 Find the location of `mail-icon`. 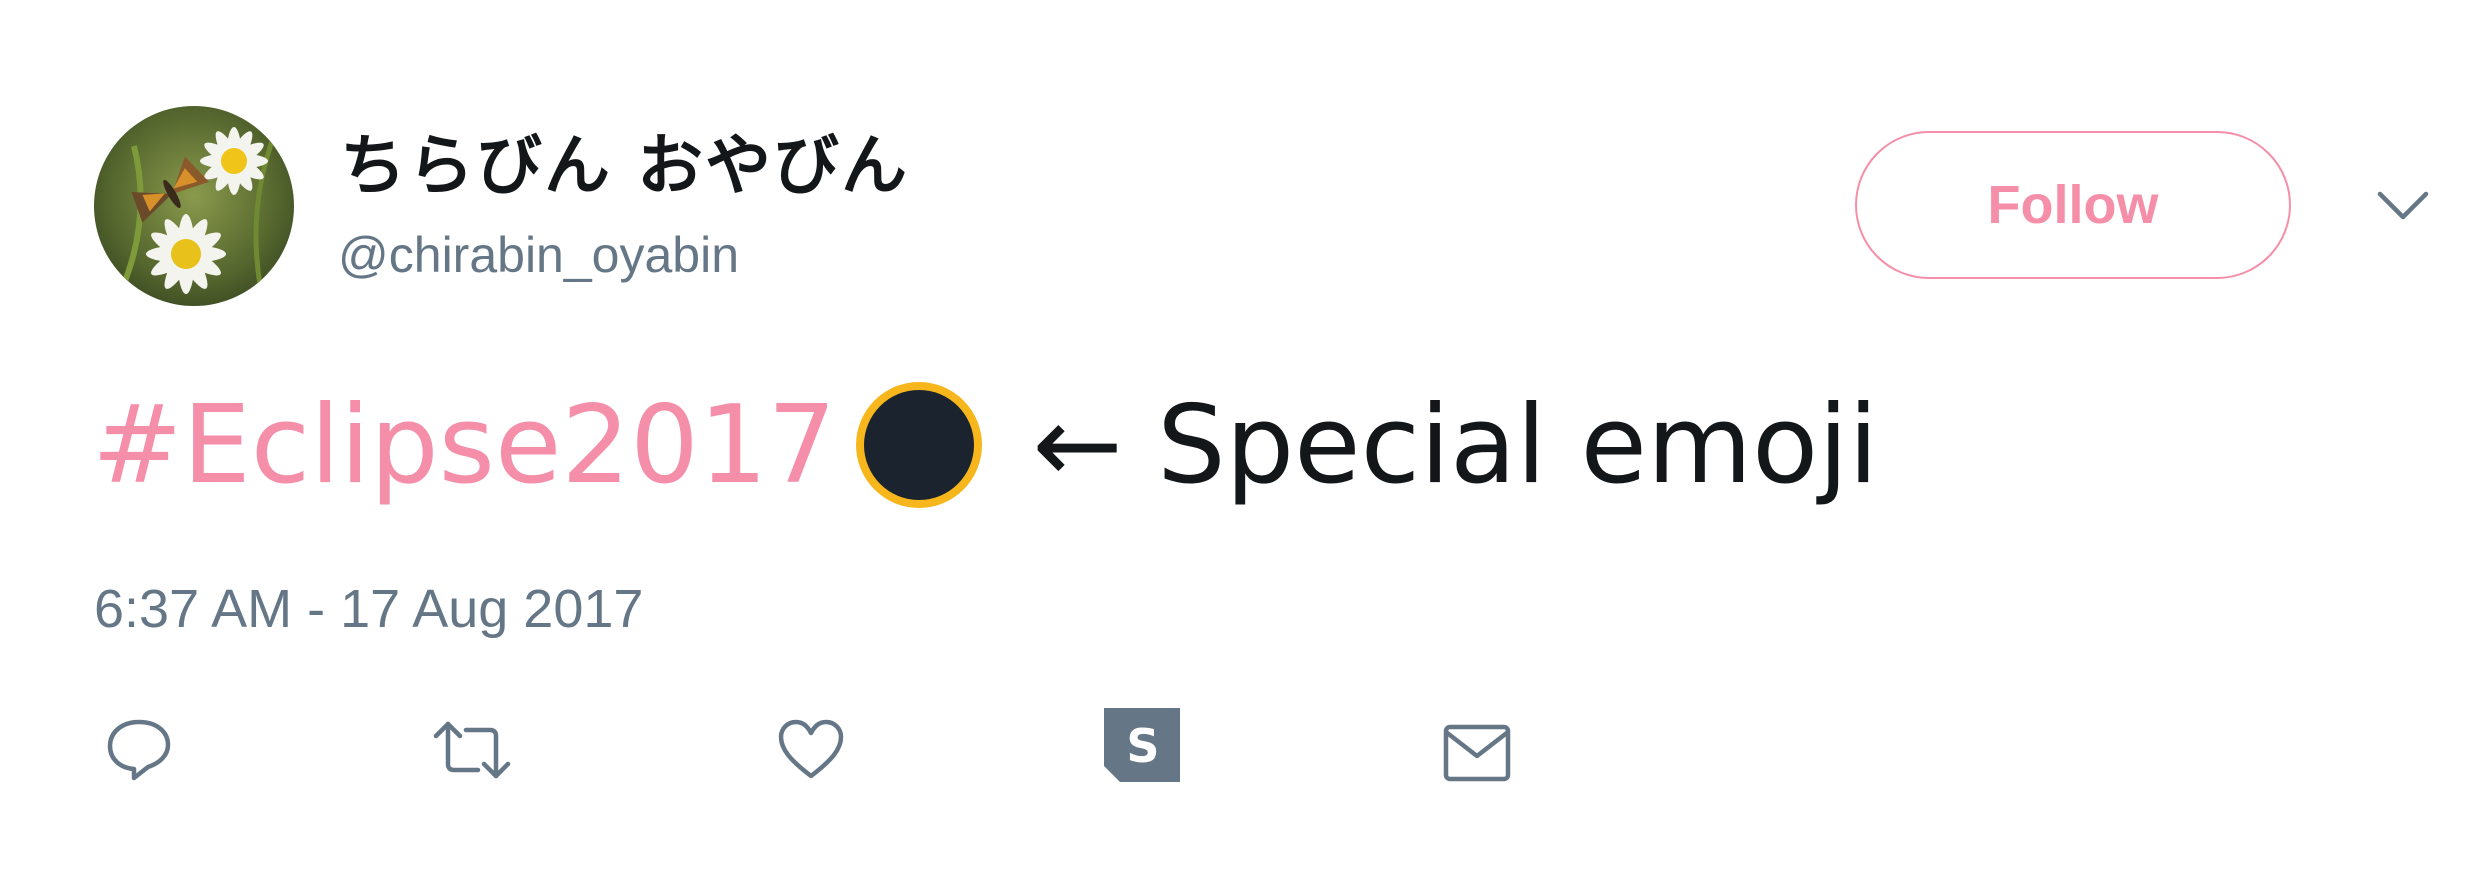

mail-icon is located at coordinates (1477, 753).